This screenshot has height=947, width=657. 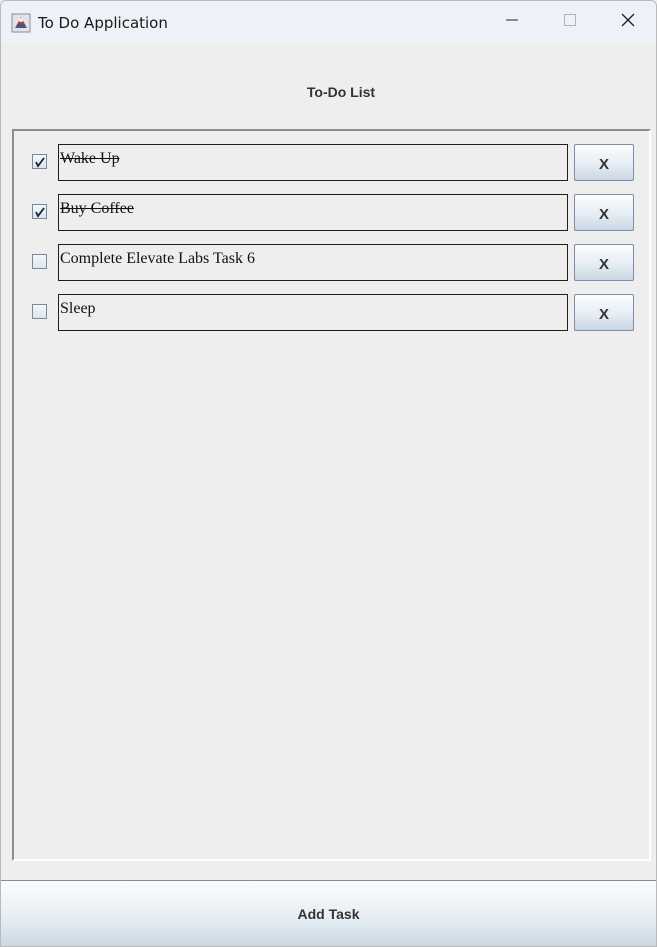 I want to click on task-text-field: Complete Elevate Labs Task 6, so click(x=313, y=262).